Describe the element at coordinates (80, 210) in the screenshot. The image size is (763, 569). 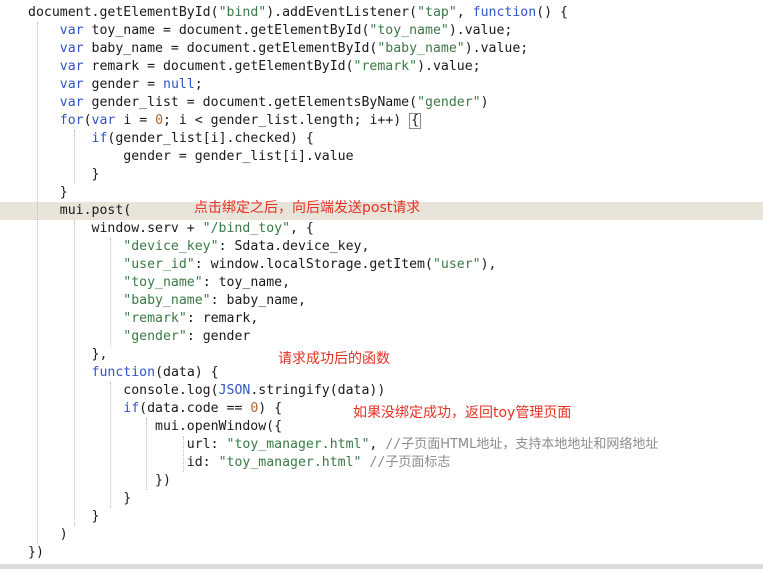
I see `code-text: mui.post(` at that location.